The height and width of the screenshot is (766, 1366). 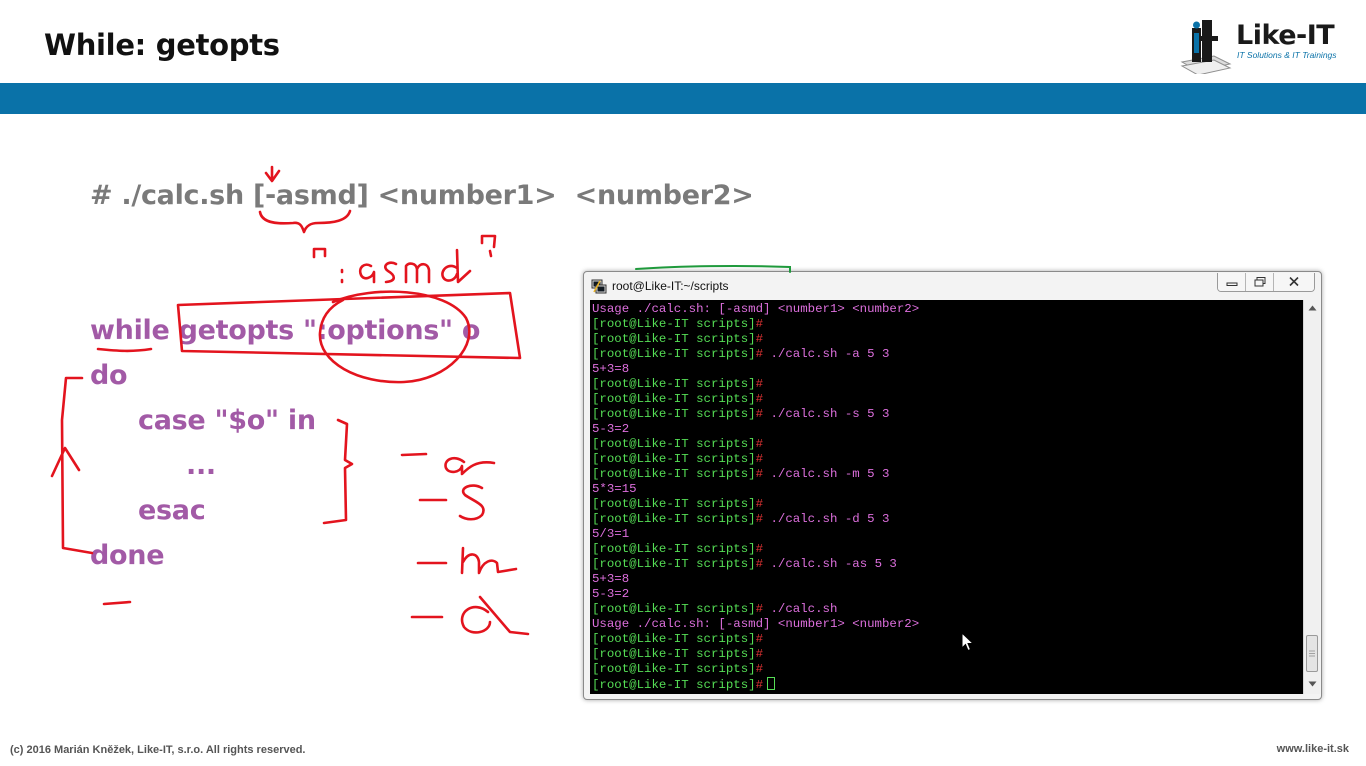 I want to click on usage-syntax-line: # ./calc.sh [-asmd] <number1> <number2>, so click(x=422, y=195).